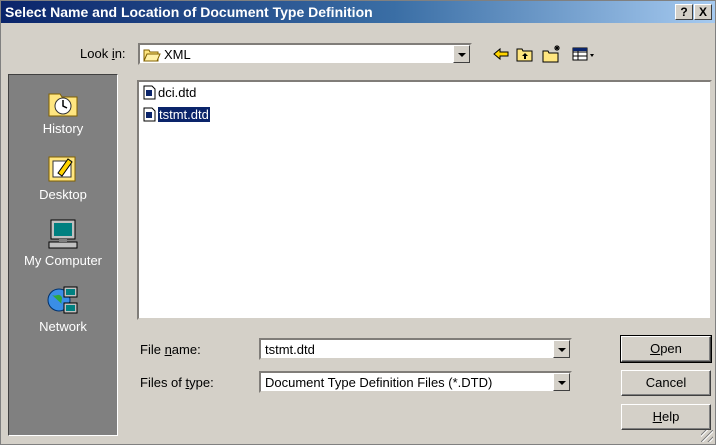 Image resolution: width=716 pixels, height=445 pixels. I want to click on file-item-tstmt: tstmt.dtd, so click(177, 115).